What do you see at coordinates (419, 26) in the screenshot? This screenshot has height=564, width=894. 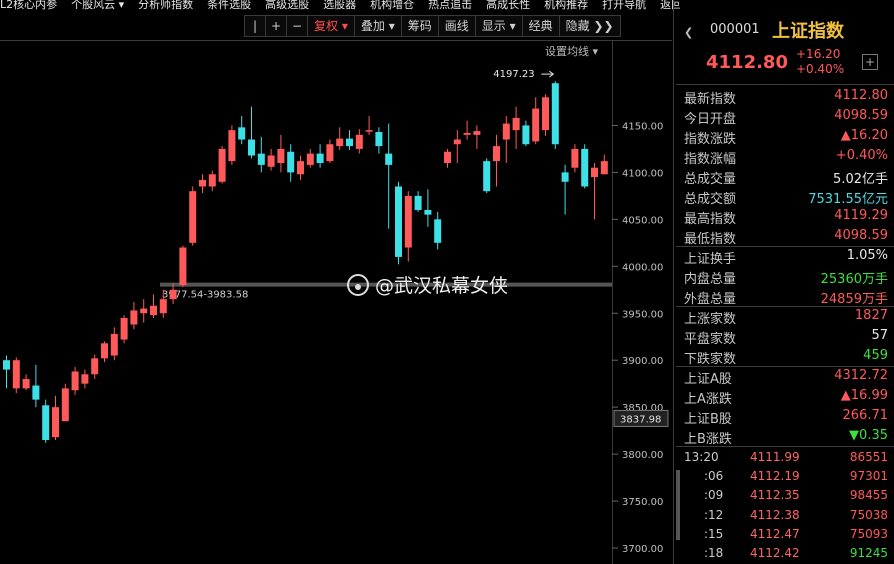 I see `toolbar-button: 筹码` at bounding box center [419, 26].